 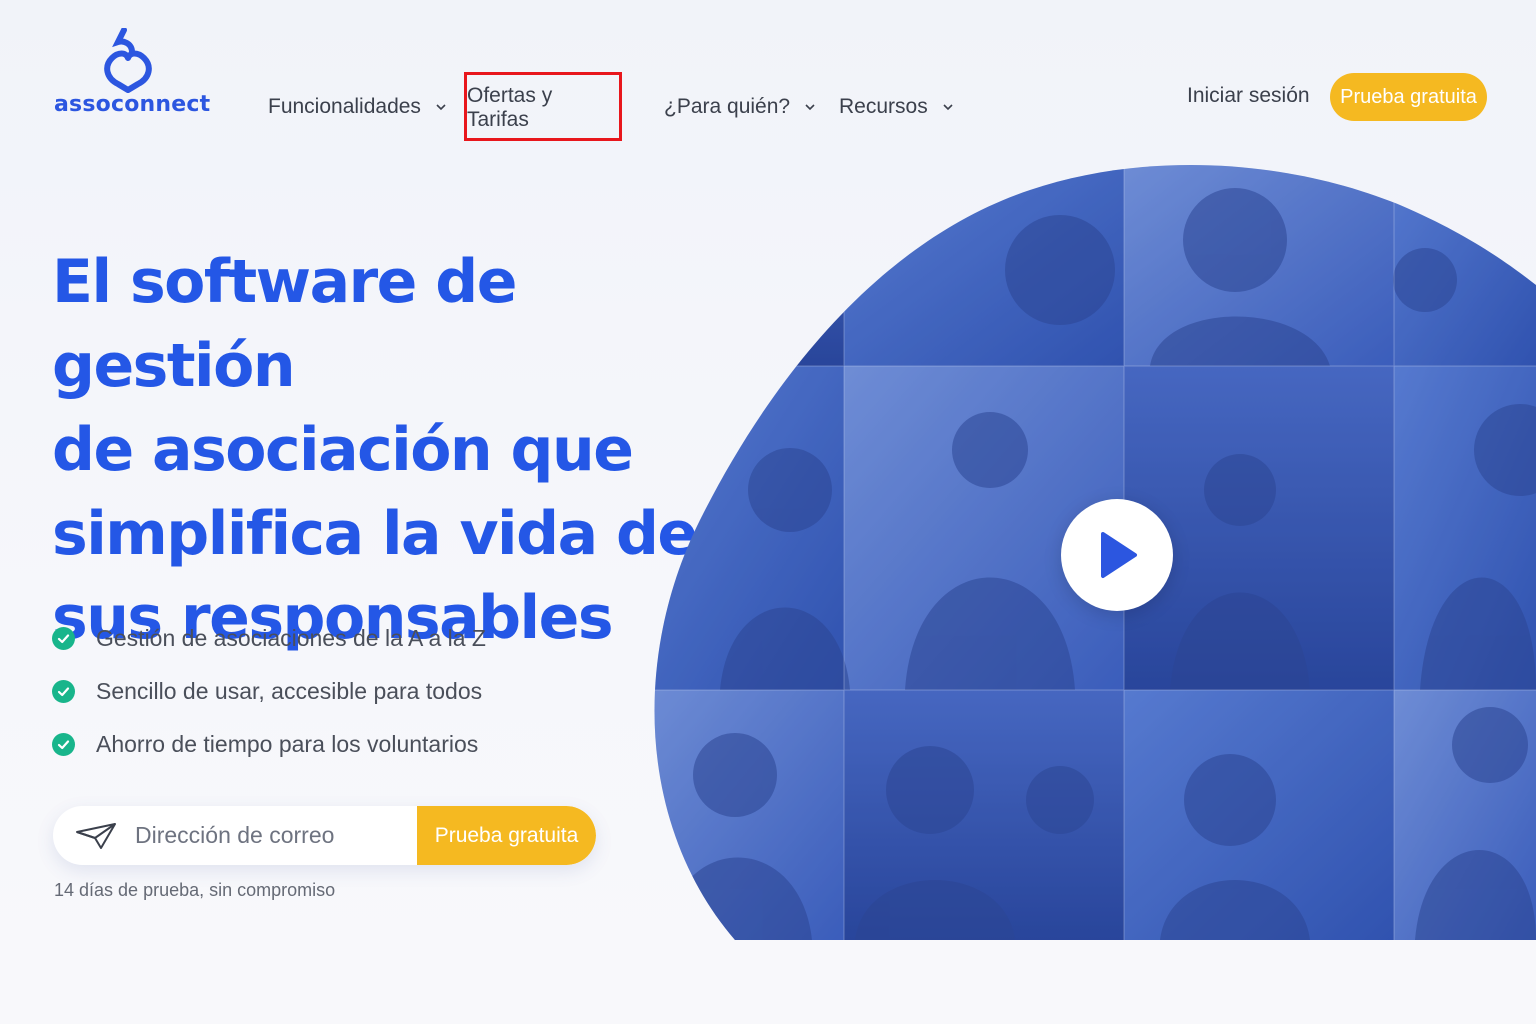 I want to click on email-field-wrapper, so click(x=235, y=835).